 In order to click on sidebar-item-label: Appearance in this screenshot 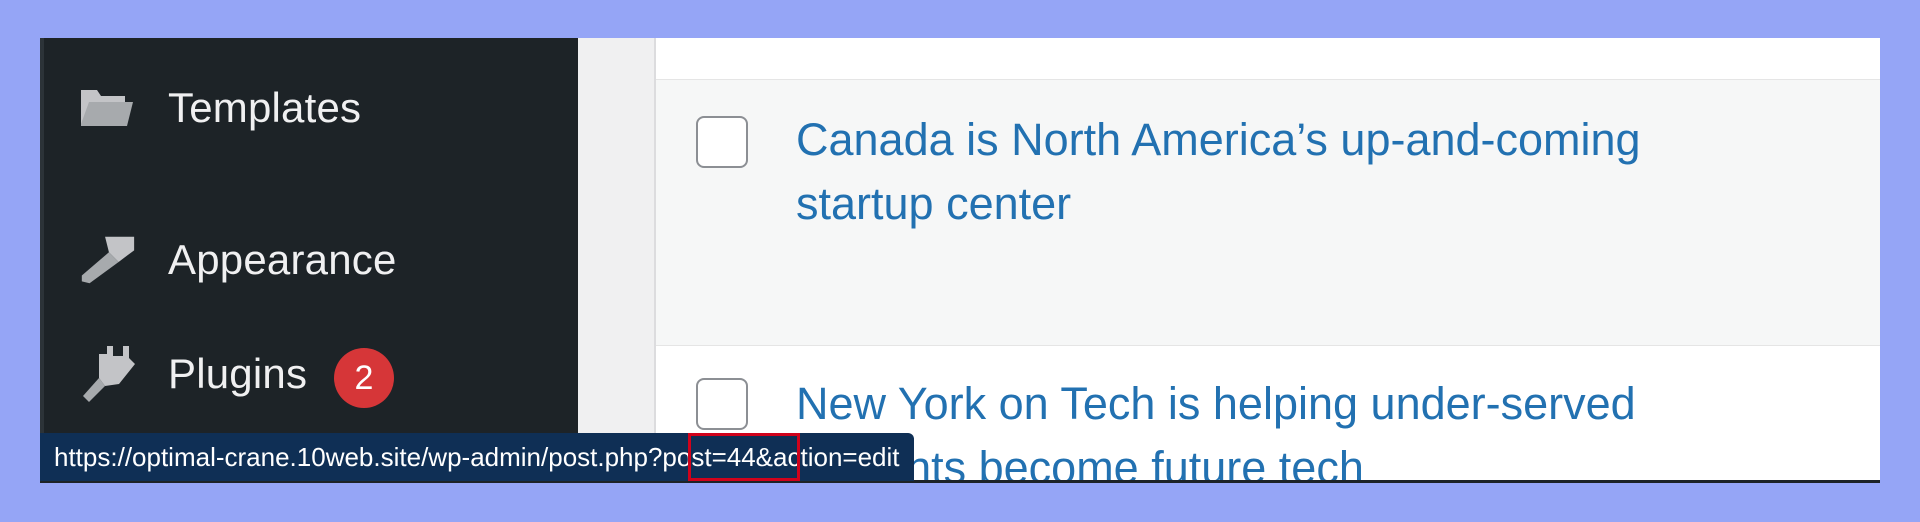, I will do `click(282, 259)`.